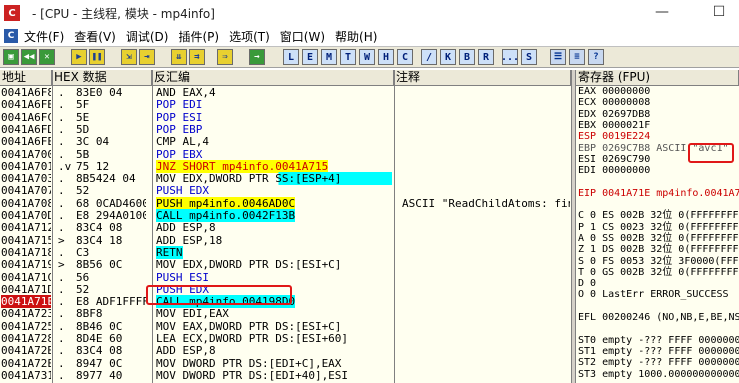 The height and width of the screenshot is (383, 739). What do you see at coordinates (348, 57) in the screenshot?
I see `toolbar-threads-button: T` at bounding box center [348, 57].